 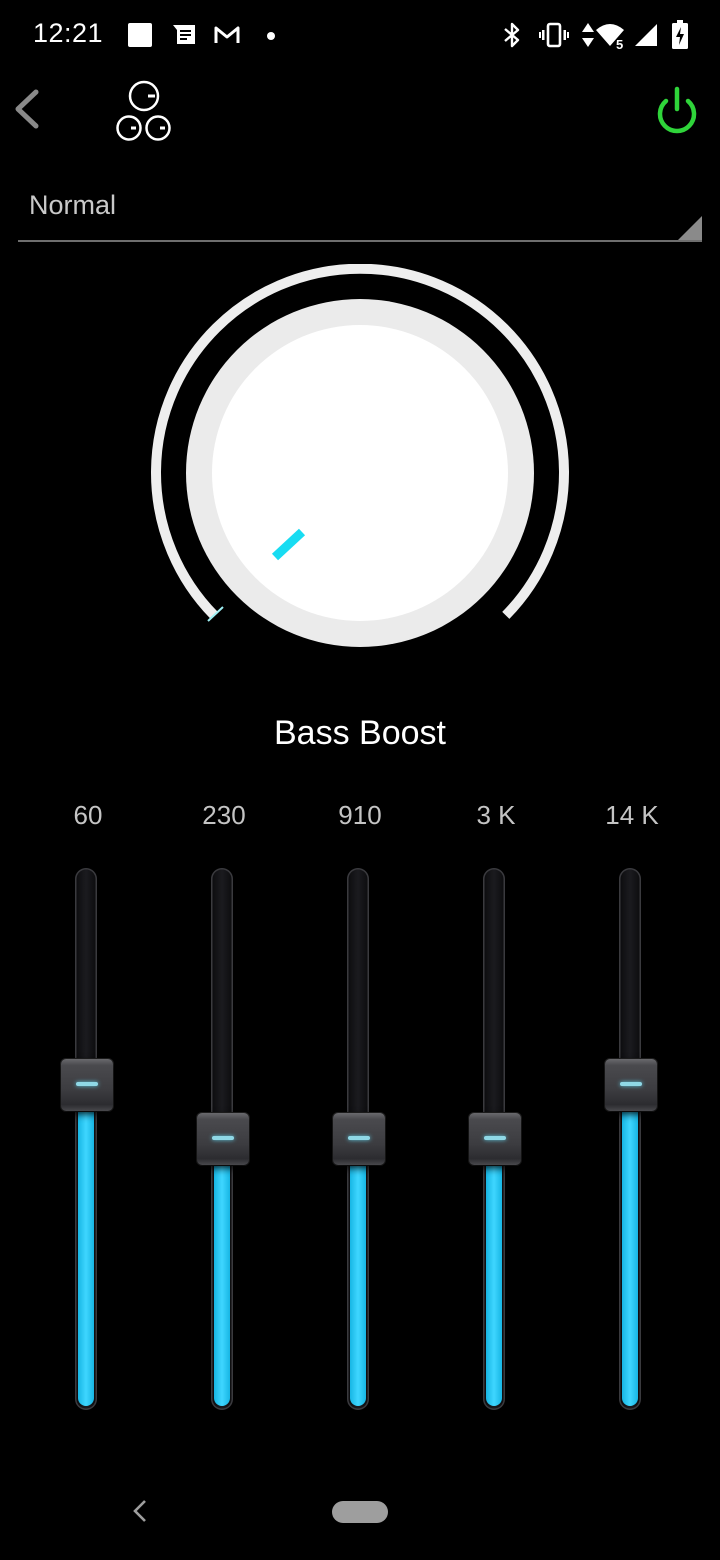 I want to click on band-label: 230, so click(x=224, y=815).